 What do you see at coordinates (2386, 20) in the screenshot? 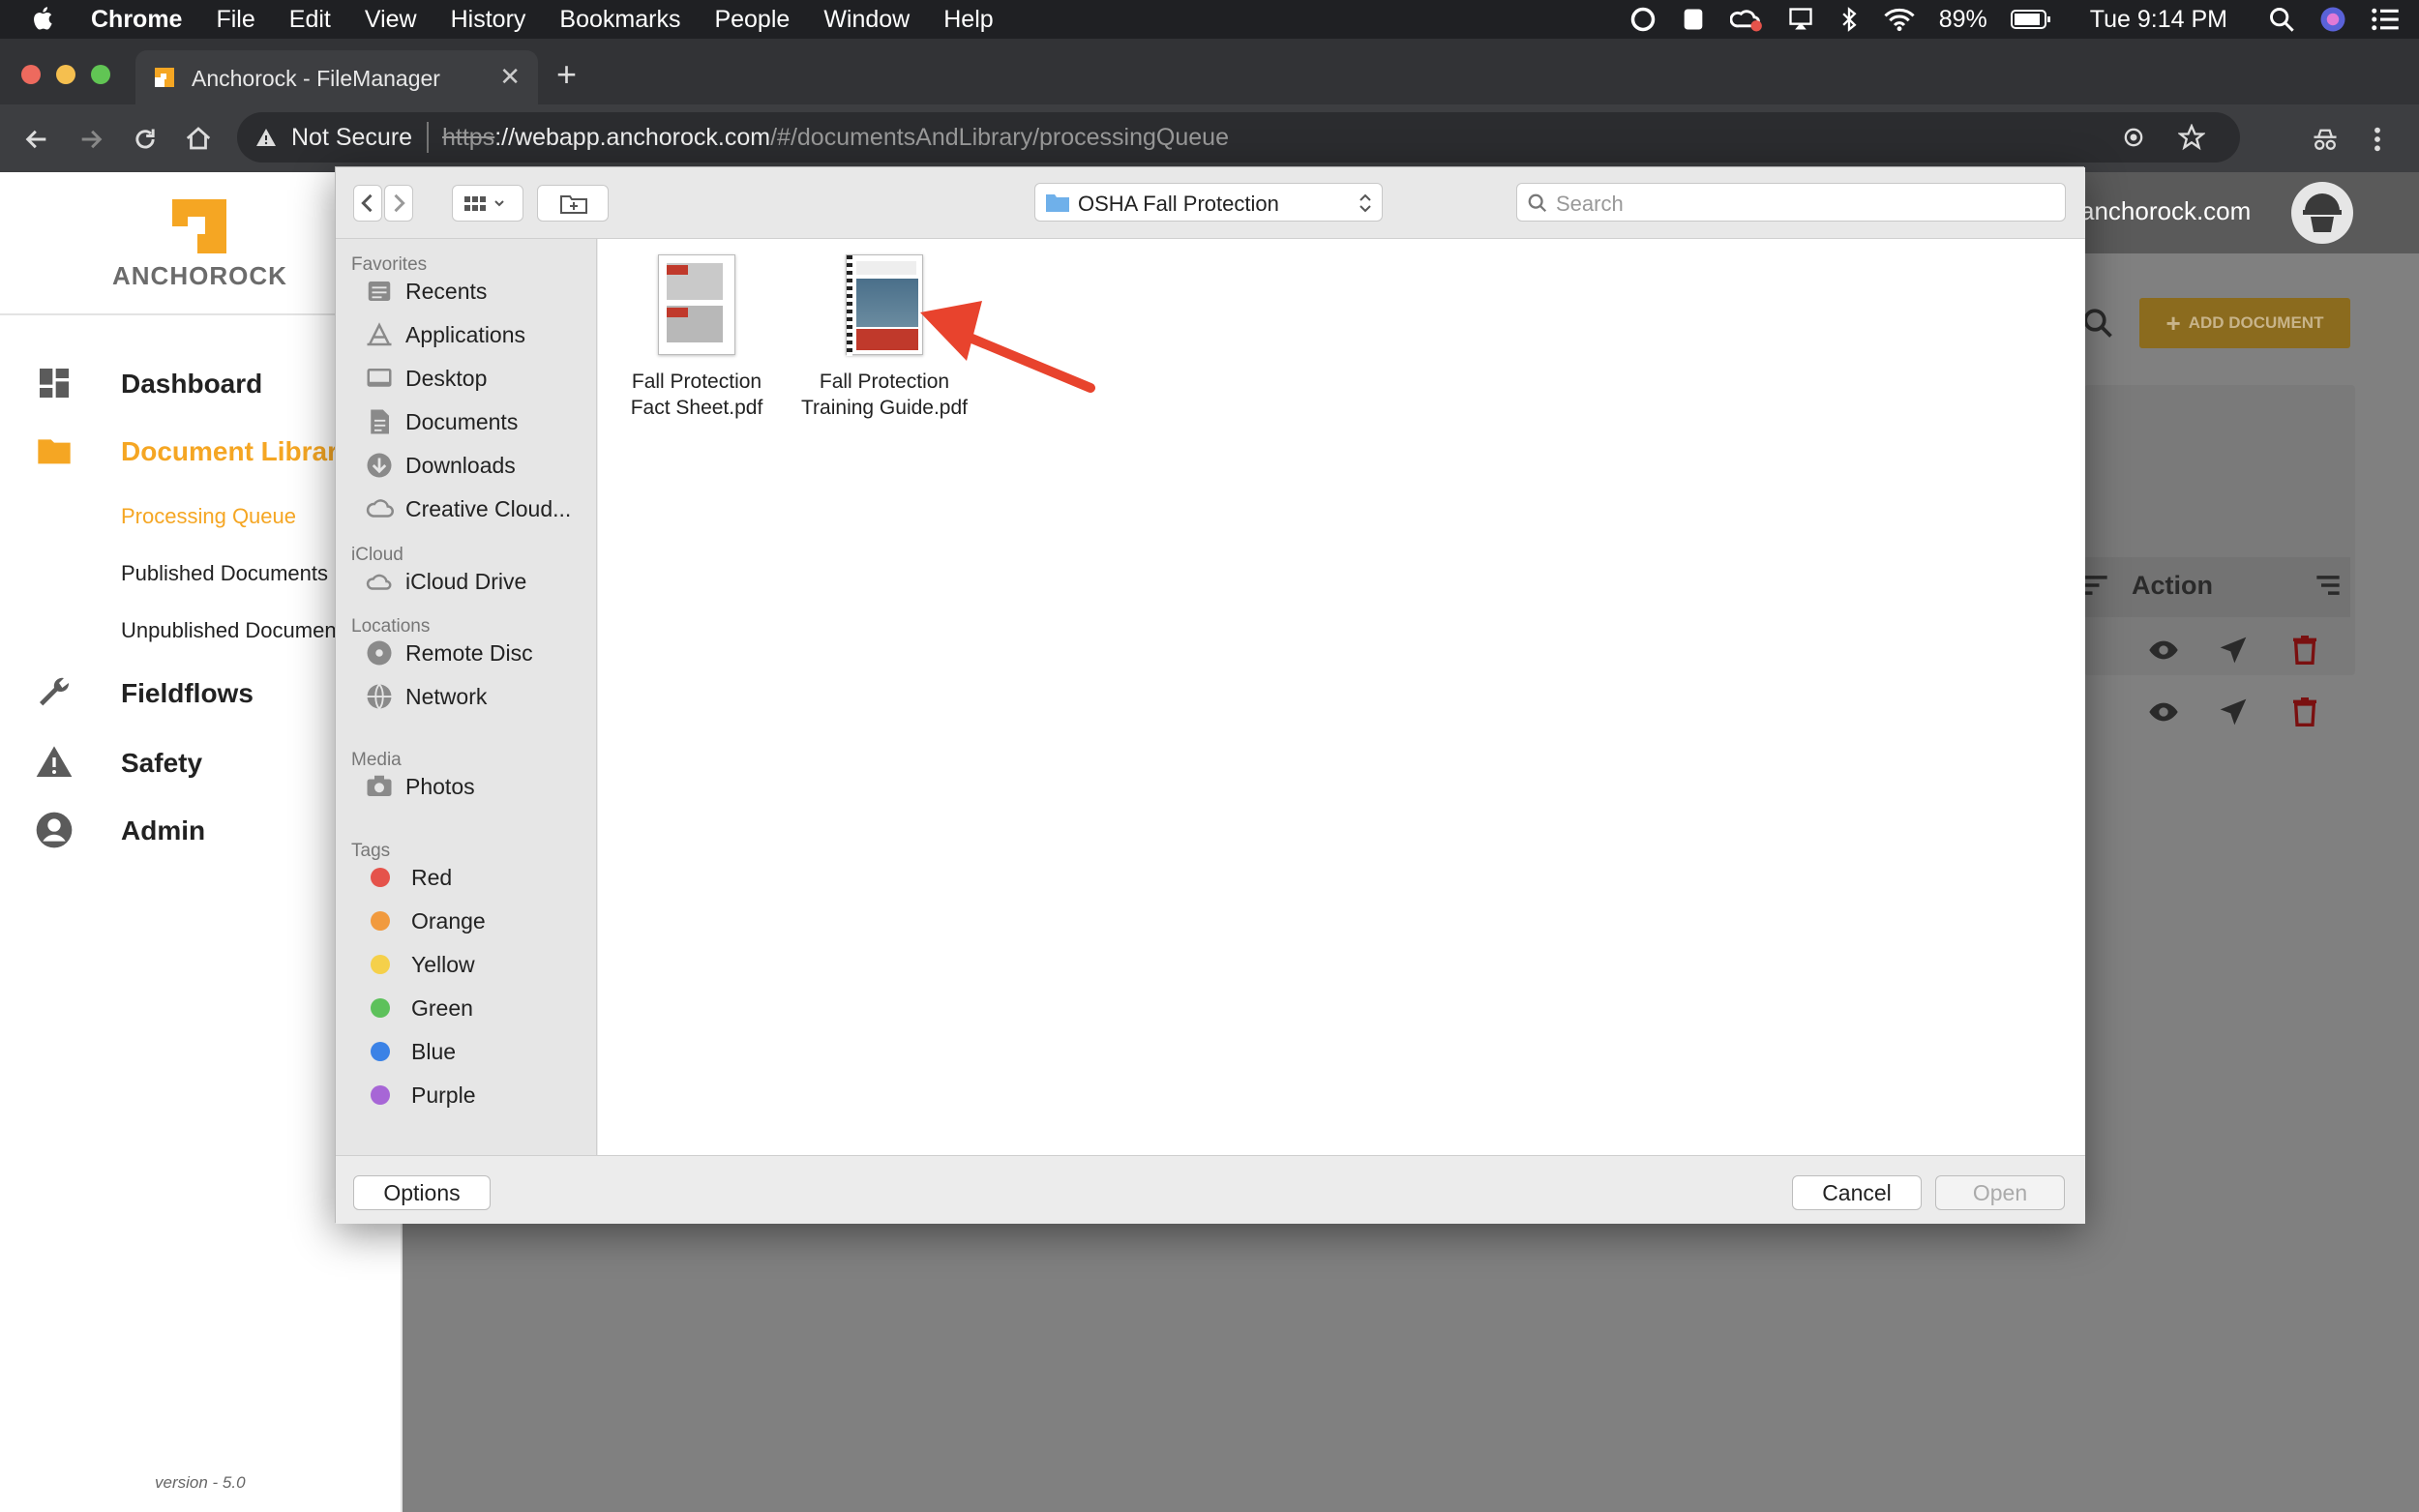
I see `notification-center-icon` at bounding box center [2386, 20].